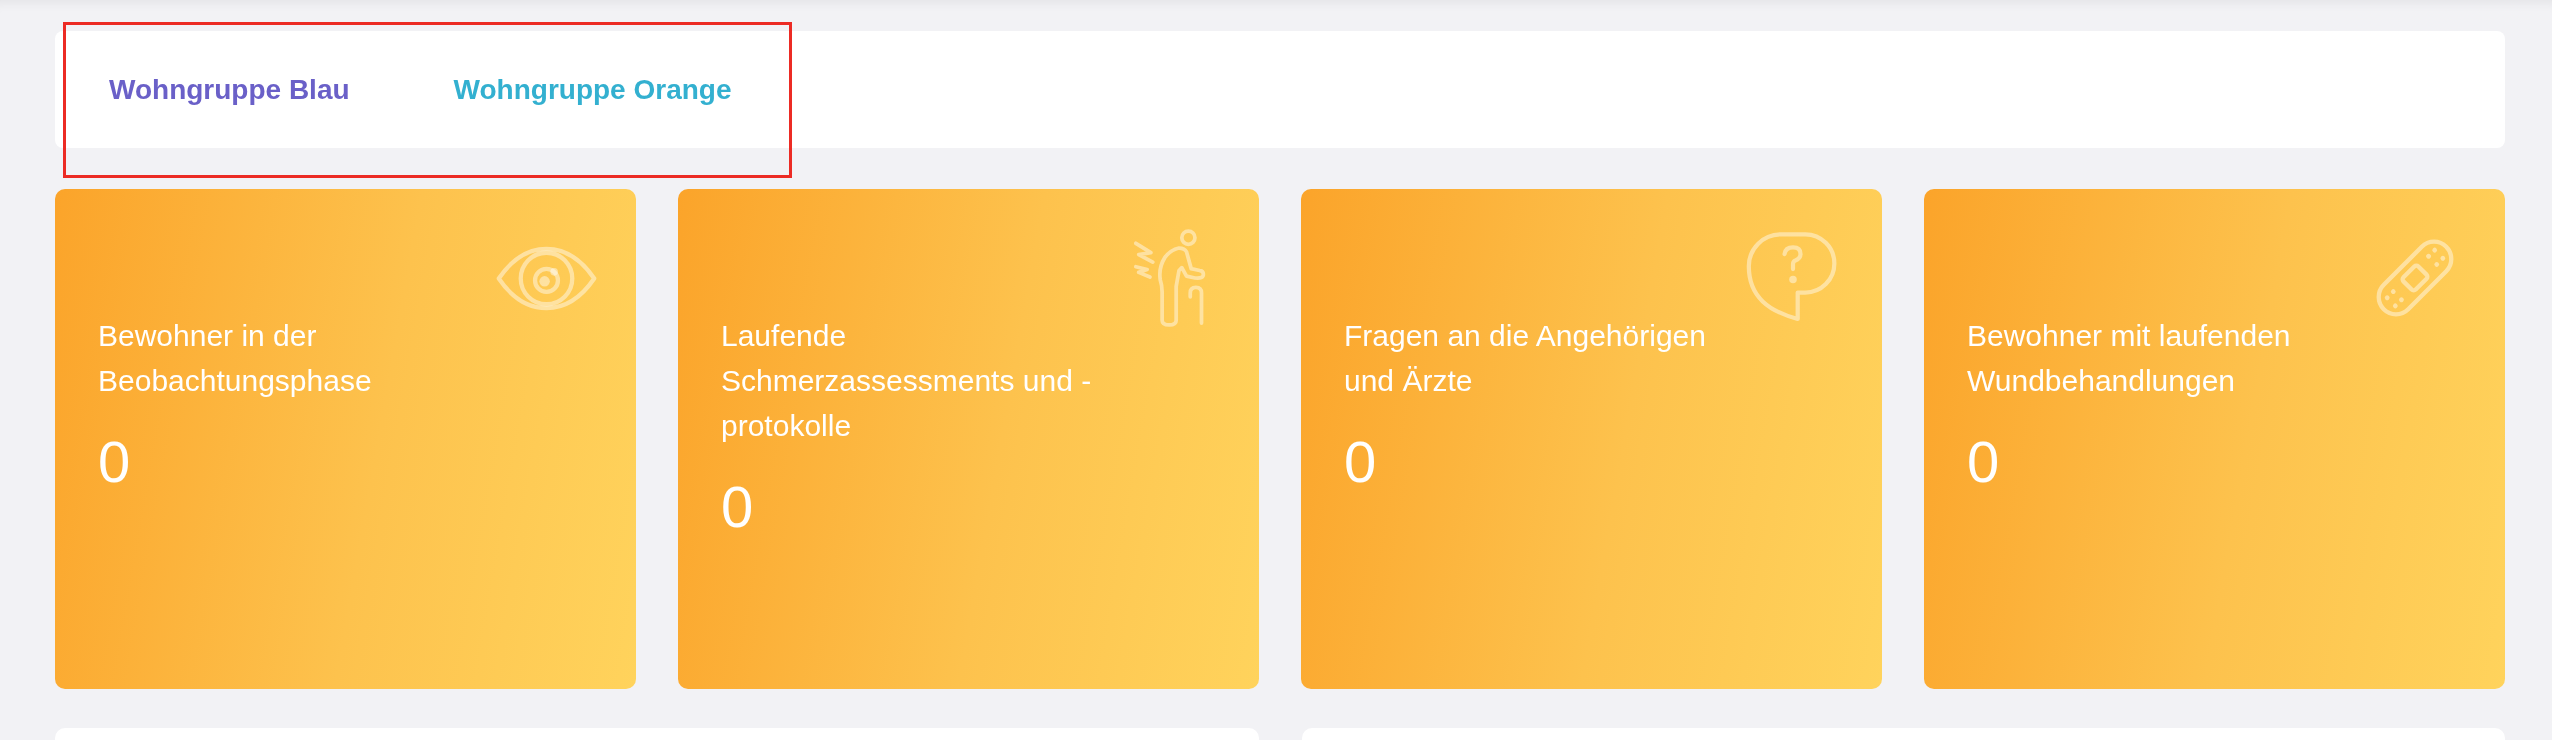 Image resolution: width=2552 pixels, height=740 pixels. What do you see at coordinates (229, 89) in the screenshot?
I see `group-tab: Wohngruppe Blau` at bounding box center [229, 89].